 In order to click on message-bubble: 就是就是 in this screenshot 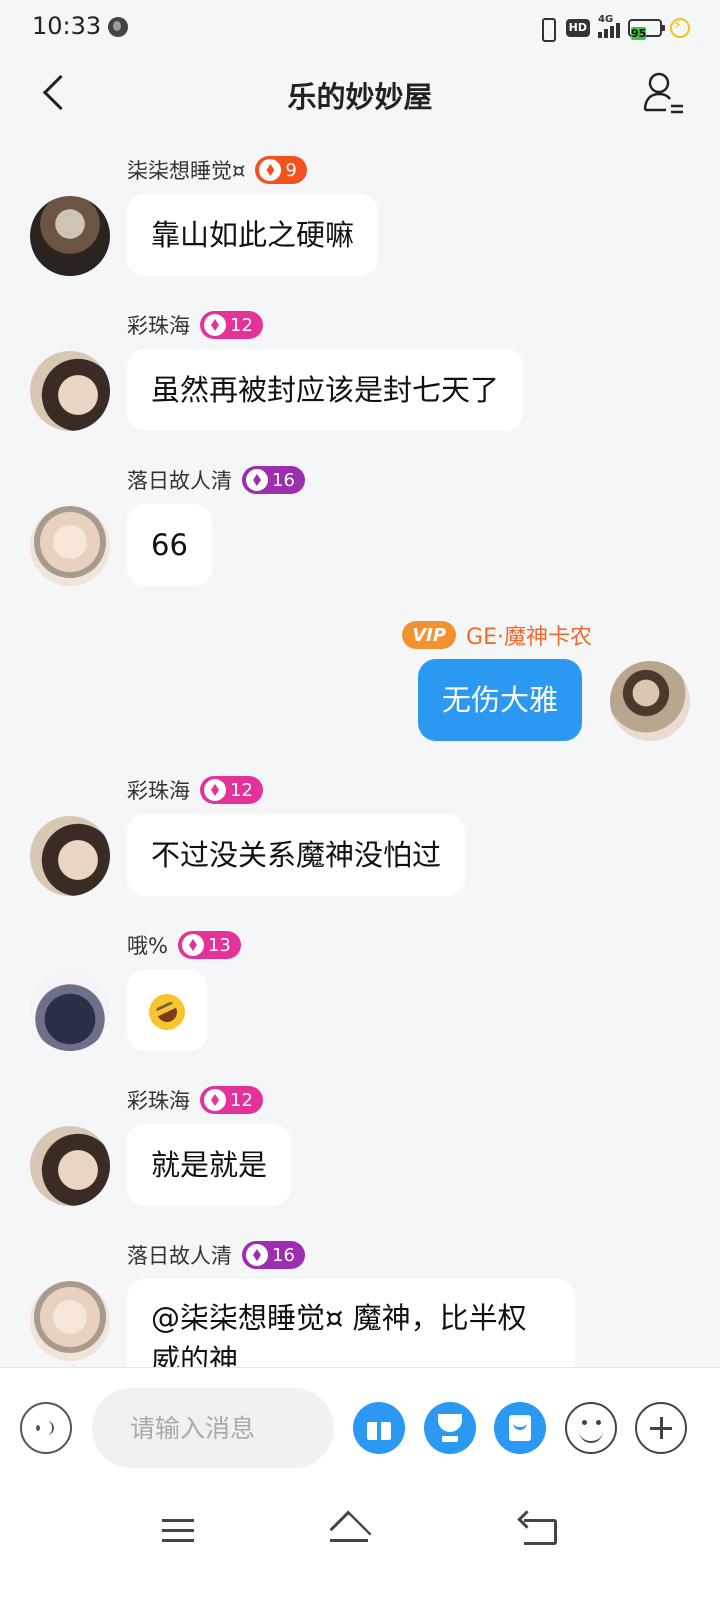, I will do `click(209, 1165)`.